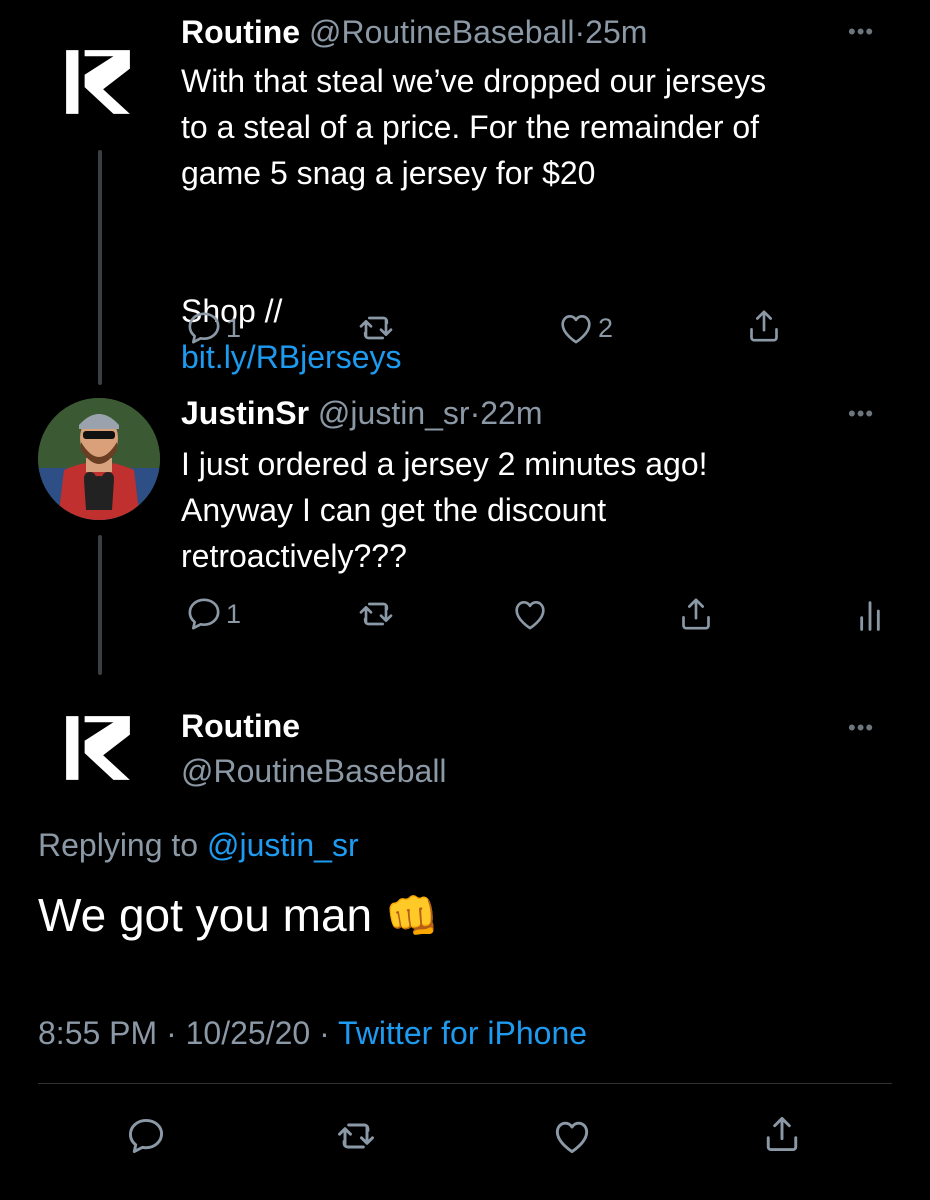 The image size is (930, 1200). What do you see at coordinates (245, 413) in the screenshot?
I see `author-name: JustinSr` at bounding box center [245, 413].